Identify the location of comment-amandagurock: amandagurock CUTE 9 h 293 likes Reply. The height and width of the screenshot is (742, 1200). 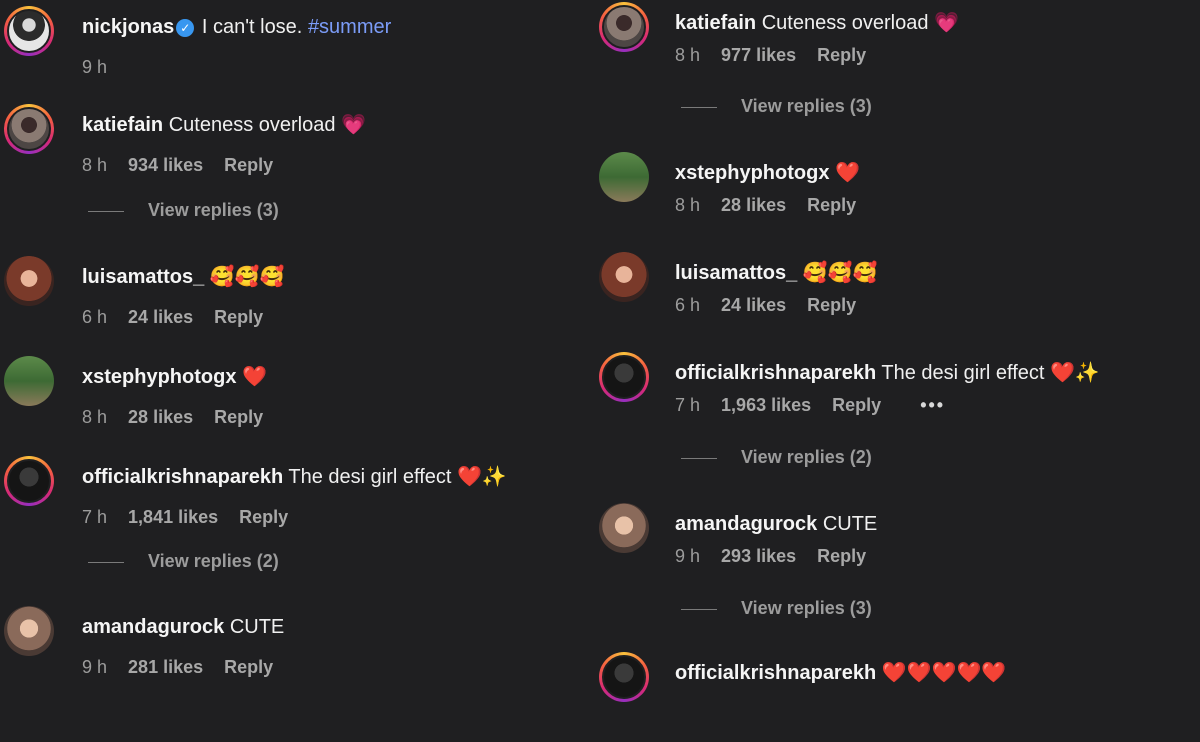
(896, 548).